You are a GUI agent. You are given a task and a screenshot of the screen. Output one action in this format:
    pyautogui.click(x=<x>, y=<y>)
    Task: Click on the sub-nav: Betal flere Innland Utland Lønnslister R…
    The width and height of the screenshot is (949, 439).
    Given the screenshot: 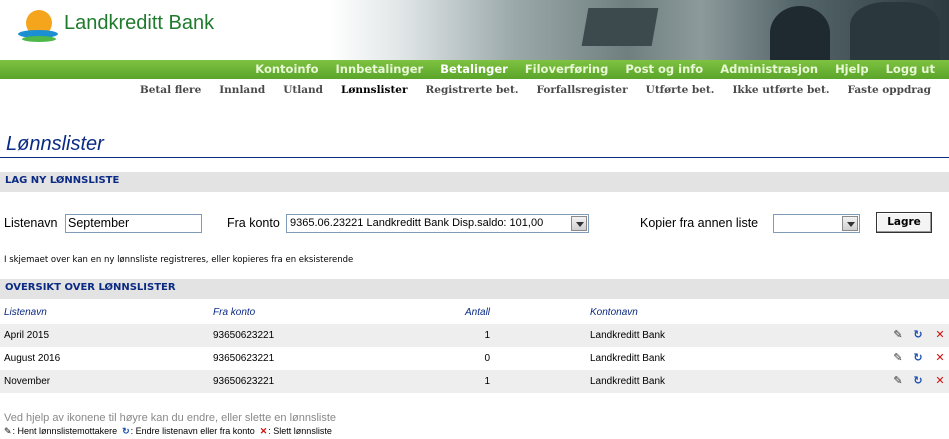 What is the action you would take?
    pyautogui.click(x=526, y=90)
    